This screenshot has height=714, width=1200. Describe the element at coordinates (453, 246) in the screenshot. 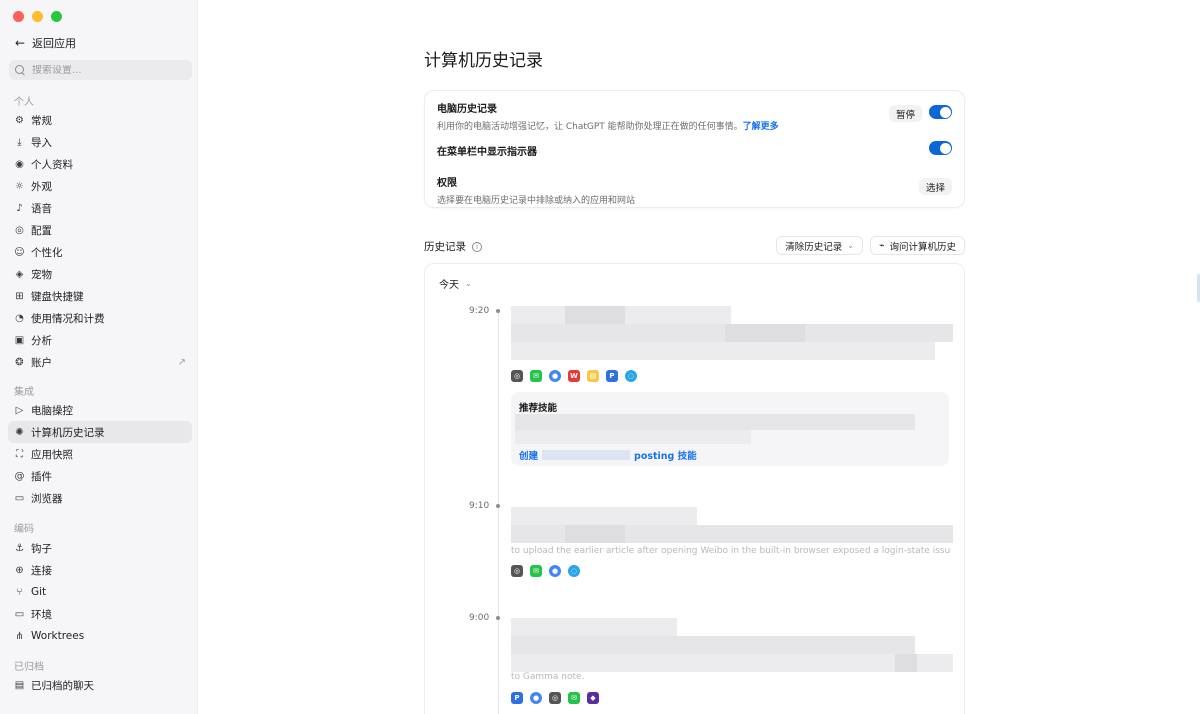

I see `history-label: 历史记录 i` at that location.